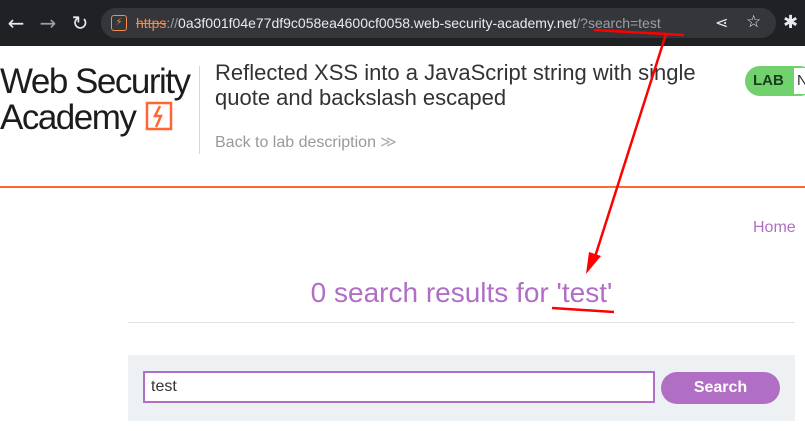  What do you see at coordinates (774, 228) in the screenshot?
I see `home-link: Home` at bounding box center [774, 228].